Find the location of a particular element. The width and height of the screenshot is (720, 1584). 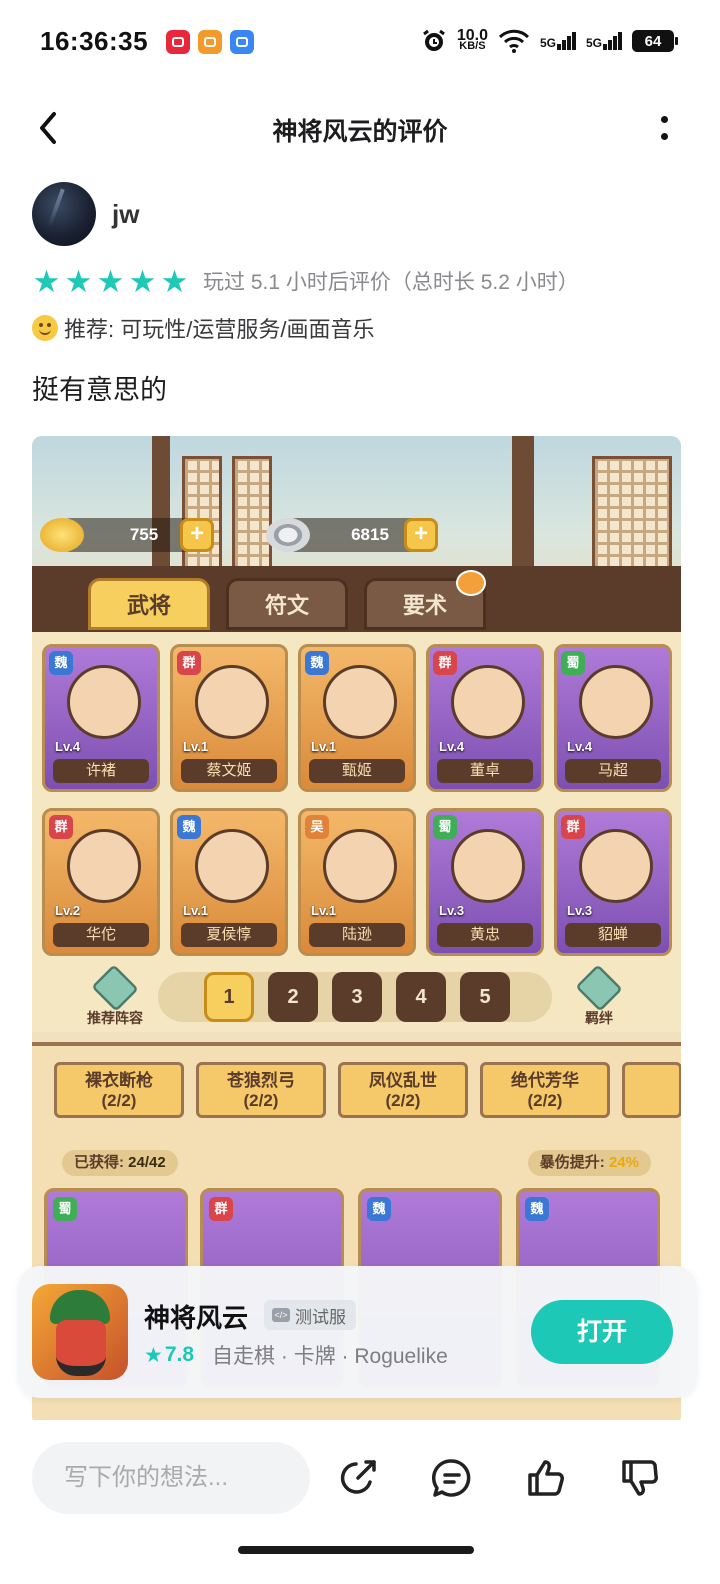

game-icon is located at coordinates (80, 1332).